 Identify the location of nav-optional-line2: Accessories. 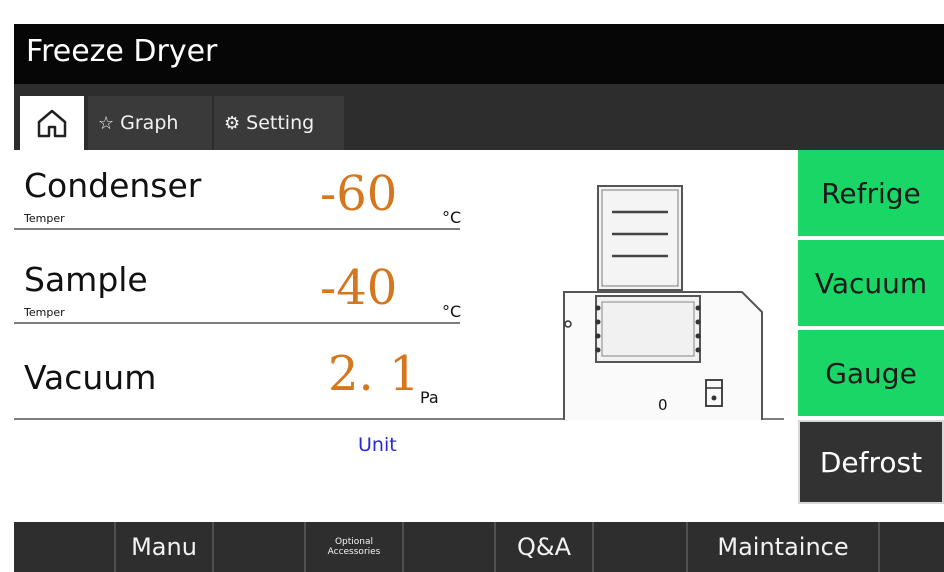
(354, 552).